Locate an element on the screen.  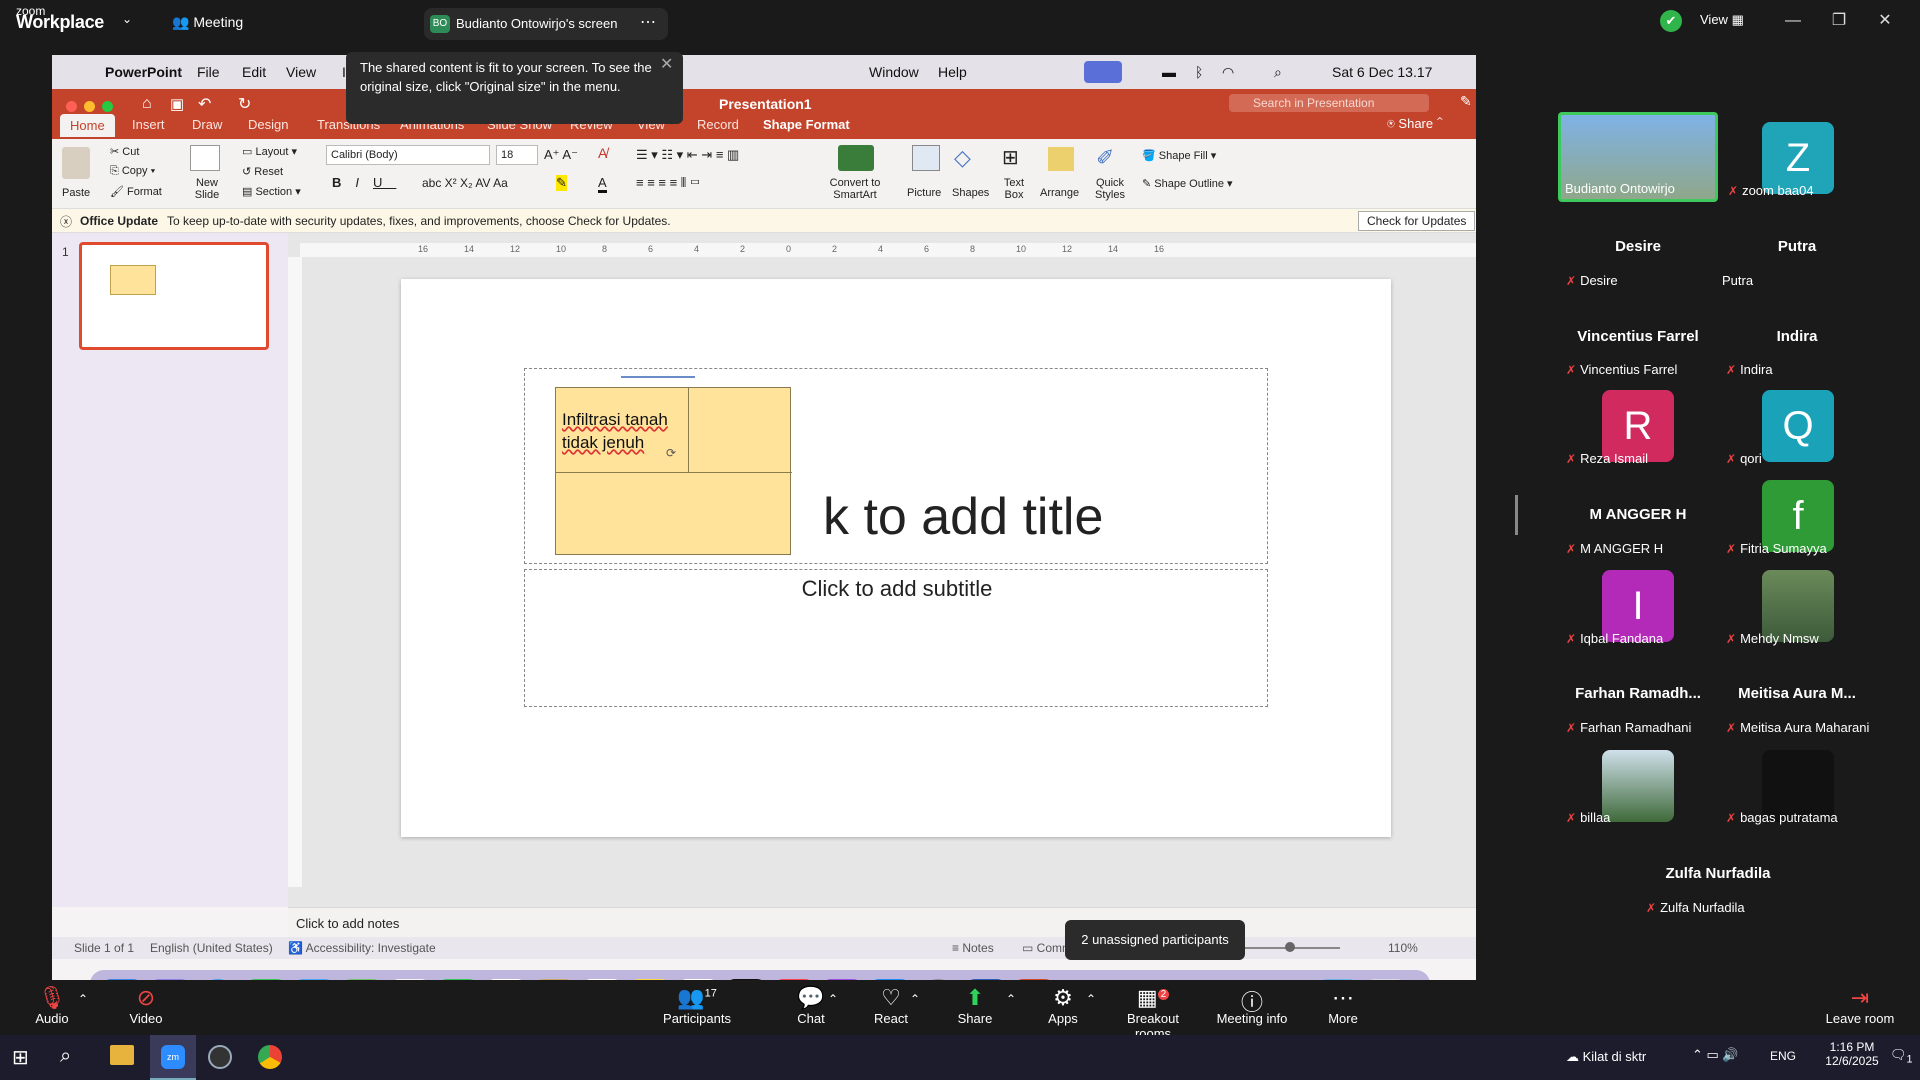
share-indicator: BO Budianto Ontowirjo's screen ⋯ is located at coordinates (546, 24).